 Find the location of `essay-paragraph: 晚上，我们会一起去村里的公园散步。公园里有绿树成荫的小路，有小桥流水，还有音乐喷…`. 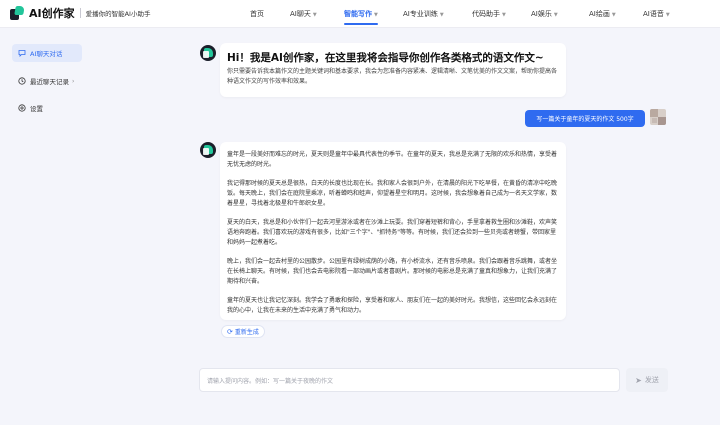

essay-paragraph: 晚上，我们会一起去村里的公园散步。公园里有绿树成荫的小路，有小桥流水，还有音乐喷… is located at coordinates (392, 271).